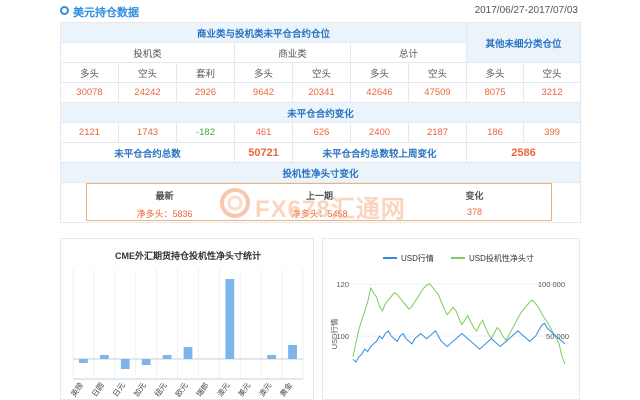  What do you see at coordinates (319, 202) in the screenshot?
I see `net-position-box: 最新 上一期 变化 净多头：5836 净多头：5458 378` at bounding box center [319, 202].